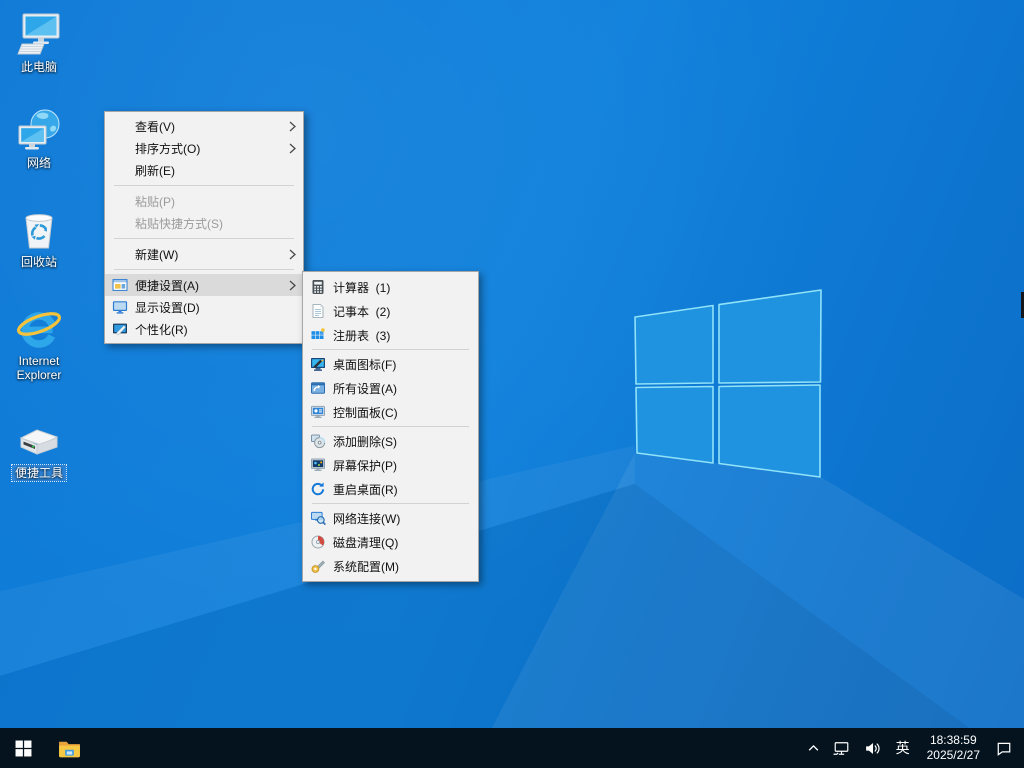  What do you see at coordinates (365, 388) in the screenshot?
I see `menu-item-label: 所有设置(A)` at bounding box center [365, 388].